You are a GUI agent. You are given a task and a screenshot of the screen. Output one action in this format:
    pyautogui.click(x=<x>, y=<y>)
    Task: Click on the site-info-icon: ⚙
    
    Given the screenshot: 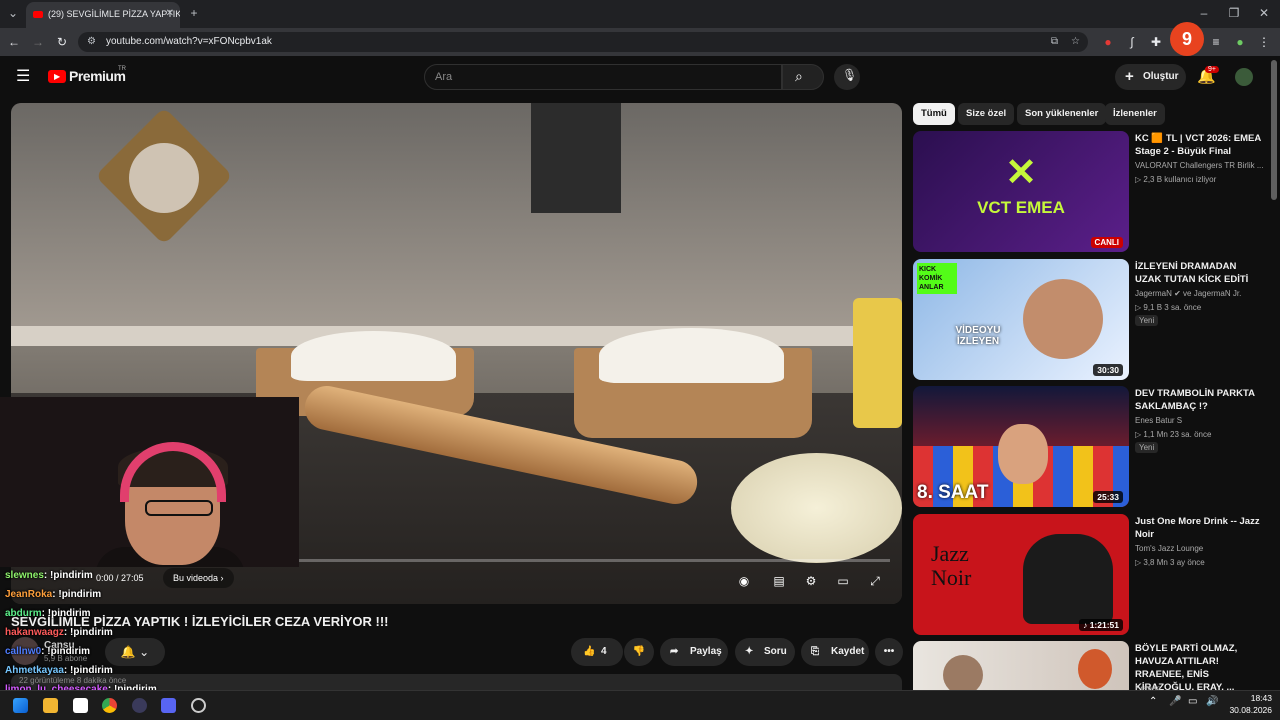 What is the action you would take?
    pyautogui.click(x=91, y=42)
    